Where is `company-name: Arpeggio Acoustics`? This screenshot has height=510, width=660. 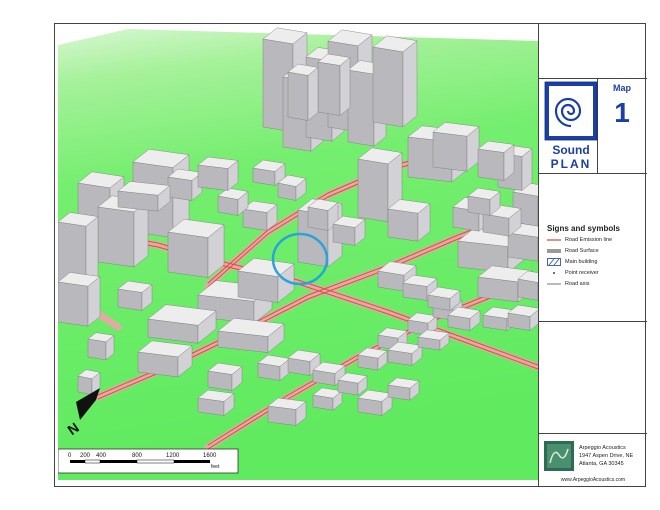 company-name: Arpeggio Acoustics is located at coordinates (602, 448).